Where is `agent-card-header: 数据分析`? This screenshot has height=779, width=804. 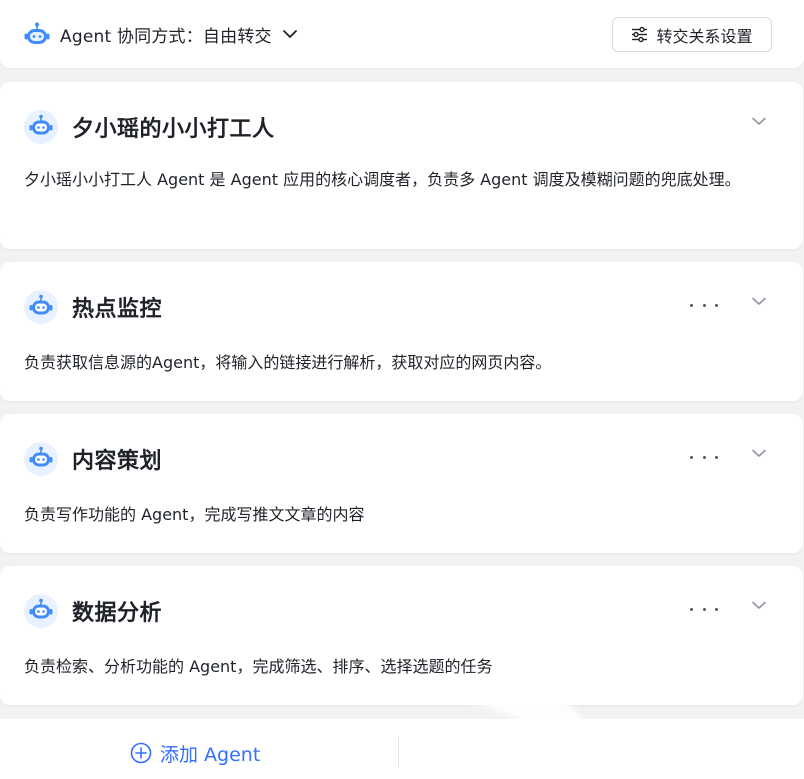
agent-card-header: 数据分析 is located at coordinates (93, 611).